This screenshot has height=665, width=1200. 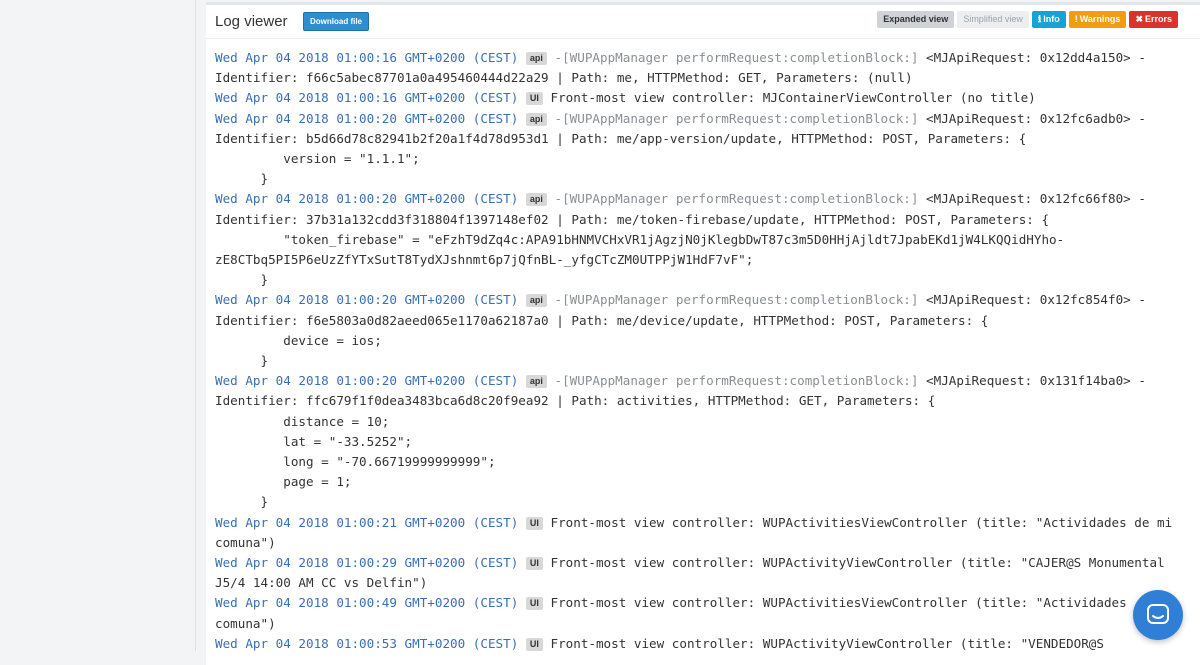 What do you see at coordinates (1032, 381) in the screenshot?
I see `log-message: <MJApiRequest: 0x131f14ba0> -` at bounding box center [1032, 381].